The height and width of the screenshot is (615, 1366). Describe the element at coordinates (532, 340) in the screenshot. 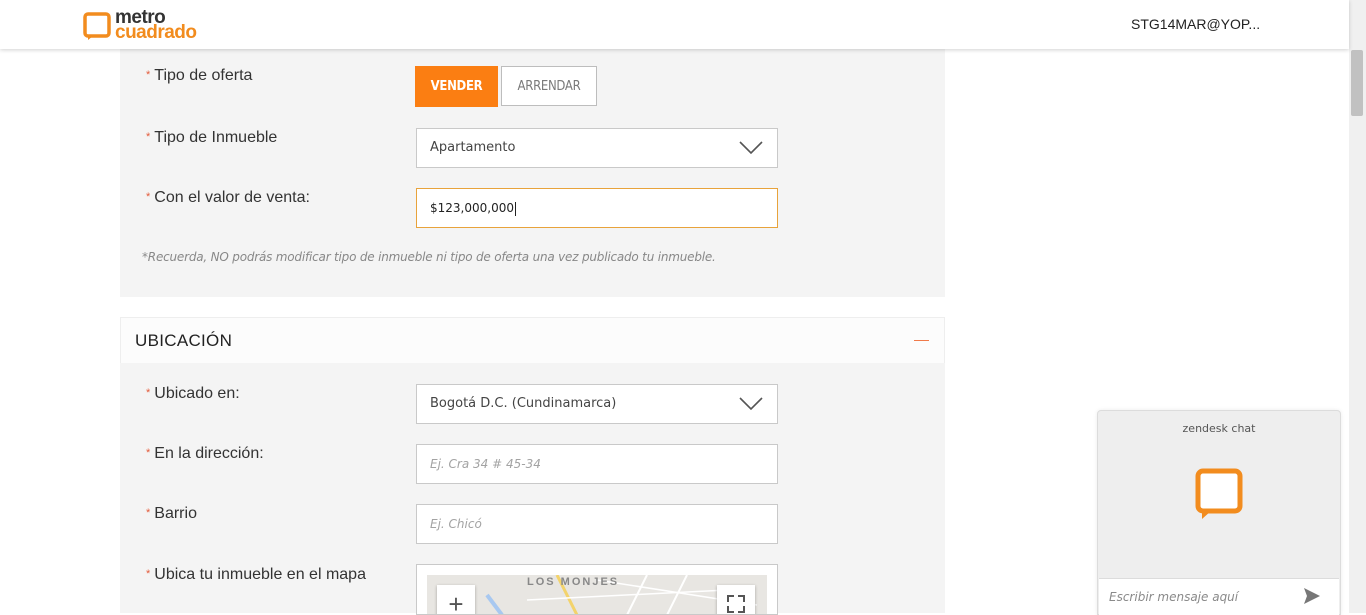

I see `location-section-header: UBICACIÓN` at that location.